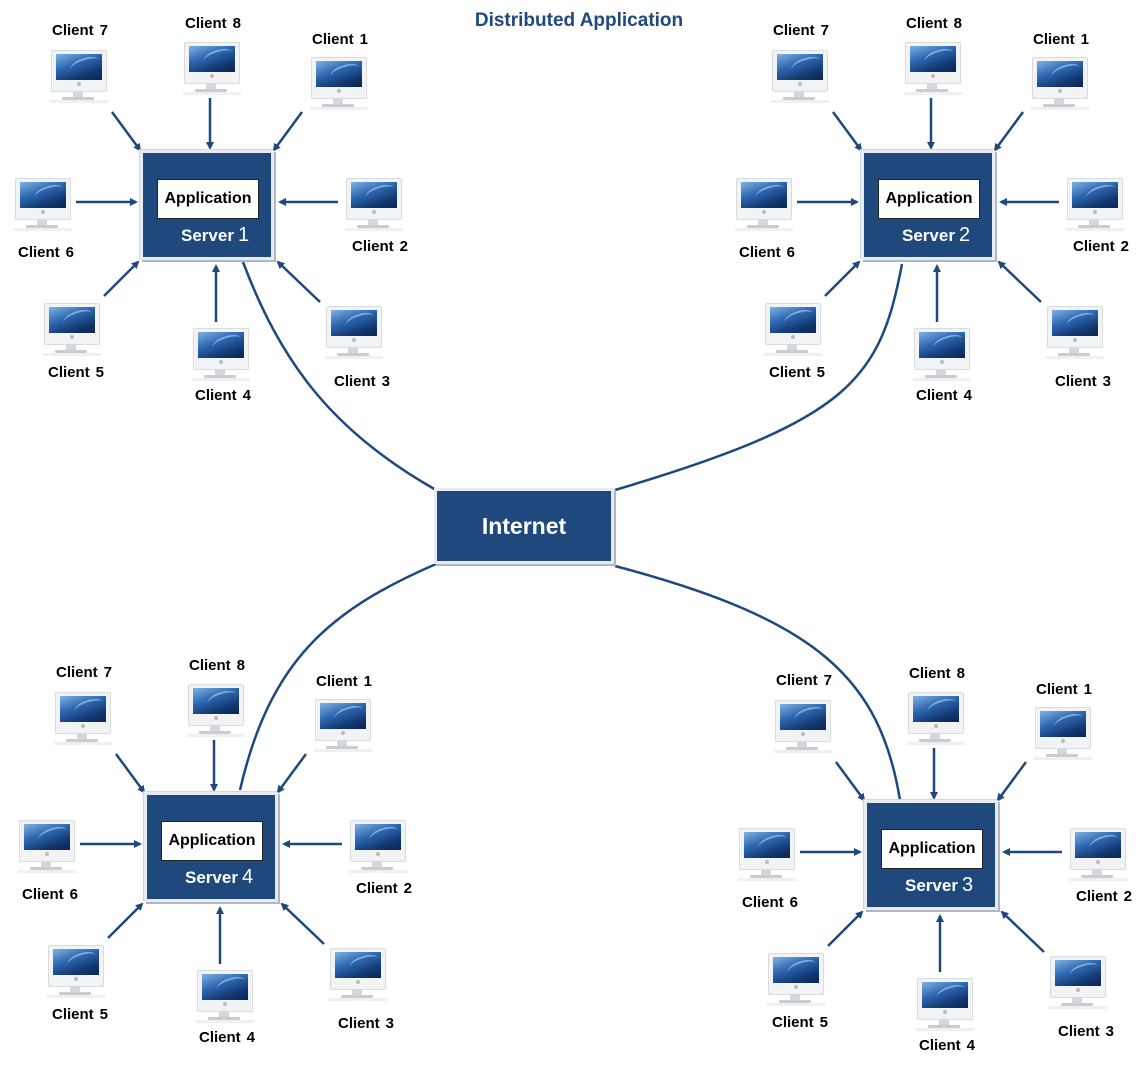 The height and width of the screenshot is (1065, 1144). I want to click on server-label: Server 3, so click(939, 885).